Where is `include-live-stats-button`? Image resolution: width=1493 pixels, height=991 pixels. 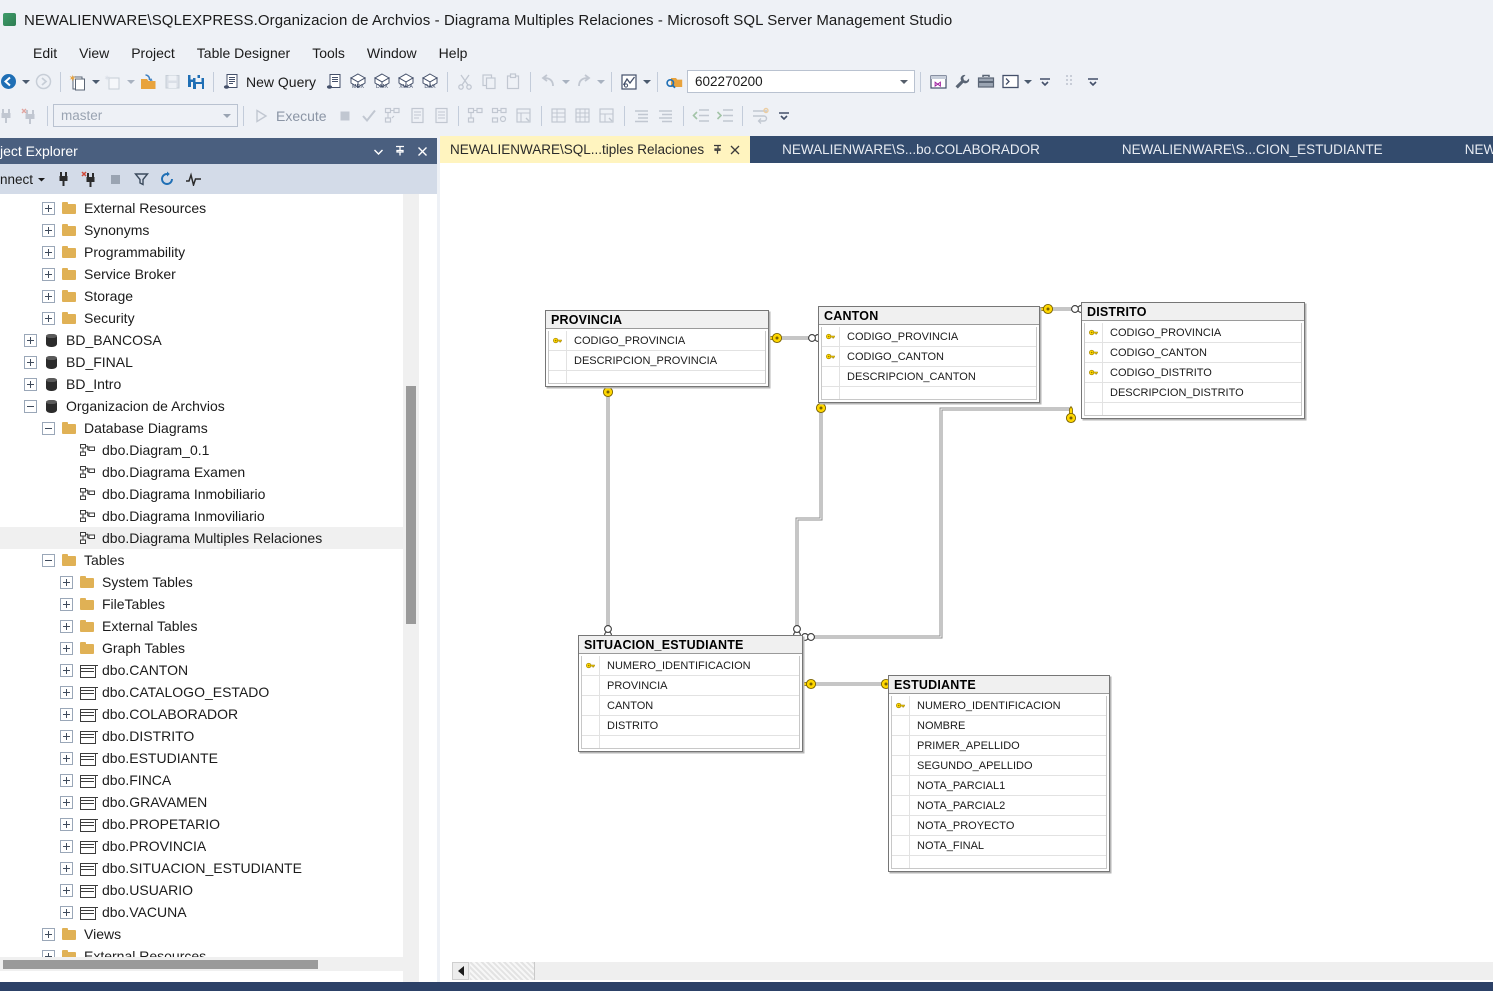
include-live-stats-button is located at coordinates (500, 116).